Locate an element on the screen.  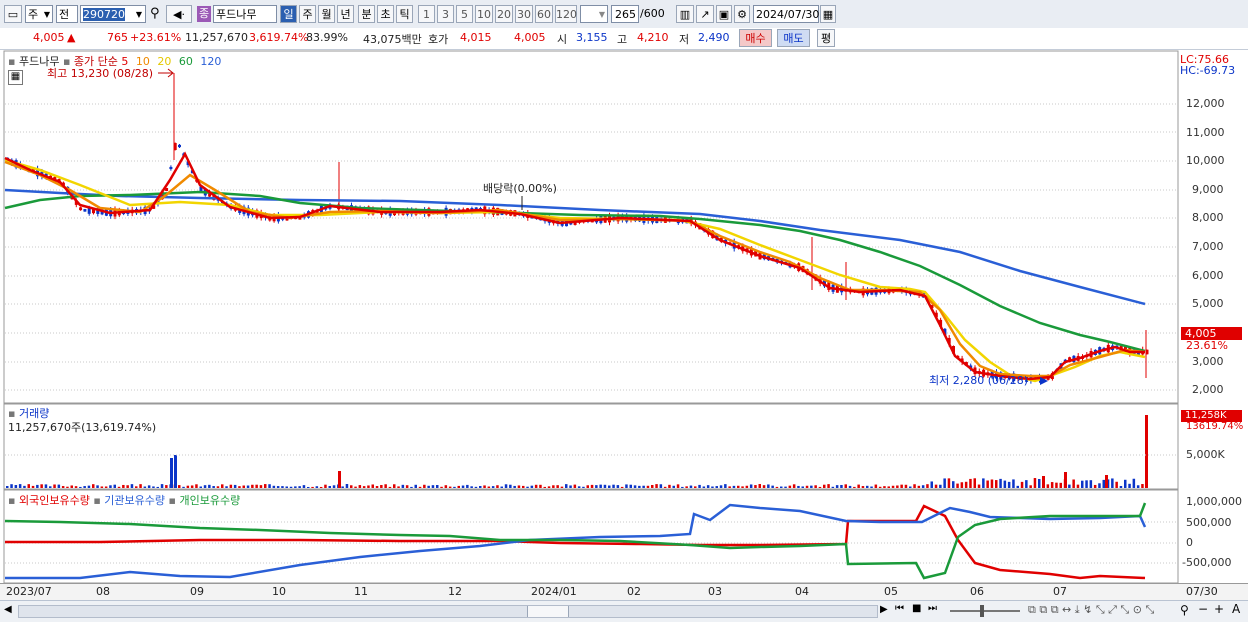
ma-title: 종가 단순 is located at coordinates (96, 61).